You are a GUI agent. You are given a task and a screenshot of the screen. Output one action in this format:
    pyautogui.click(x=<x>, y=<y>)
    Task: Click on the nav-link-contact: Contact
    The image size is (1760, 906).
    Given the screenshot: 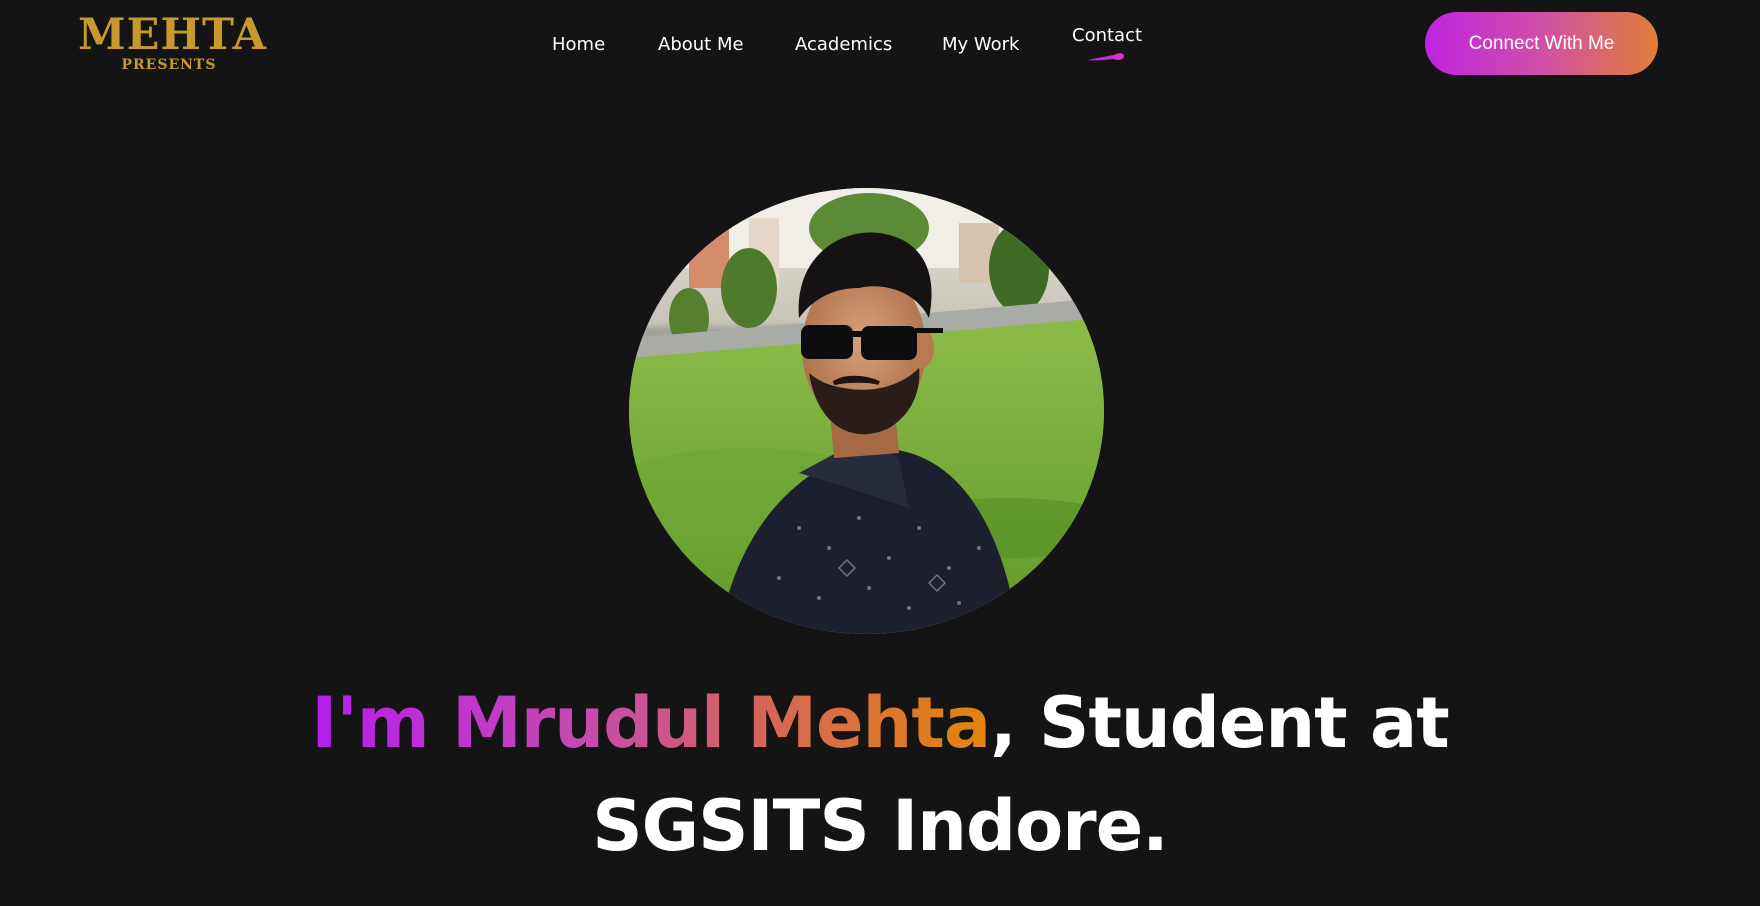 What is the action you would take?
    pyautogui.click(x=1107, y=43)
    